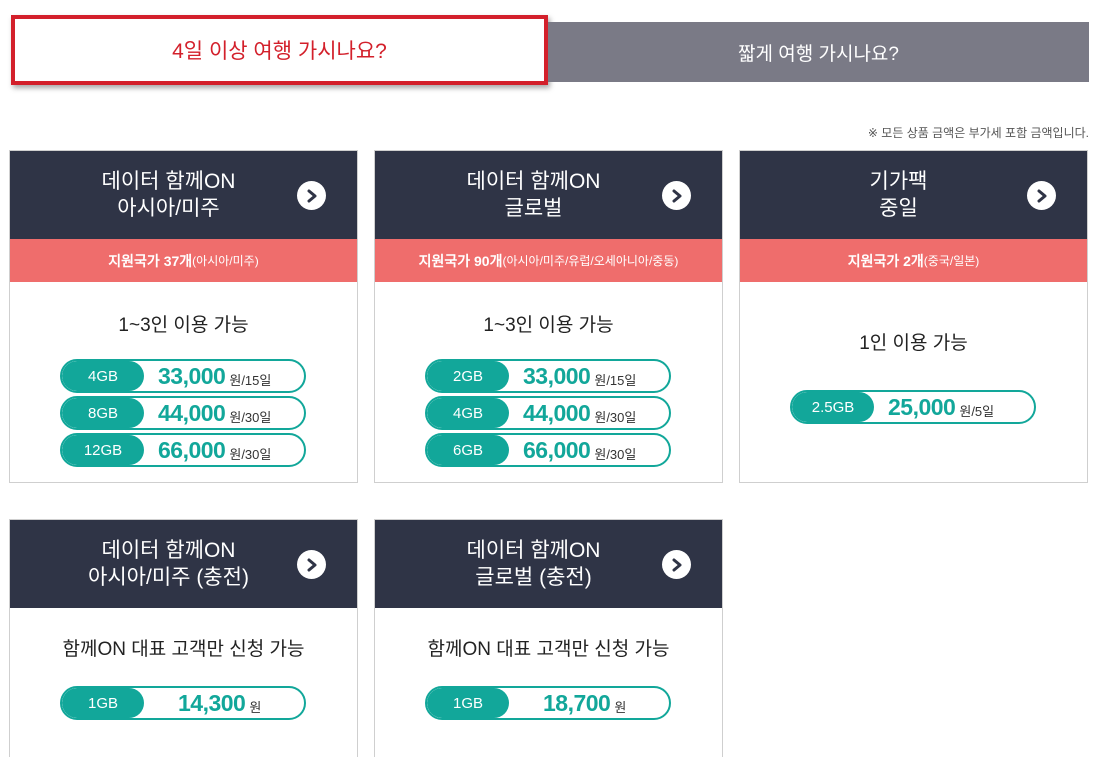 This screenshot has width=1095, height=757. I want to click on plan-option: 12GB 66,000 원/30일, so click(183, 450).